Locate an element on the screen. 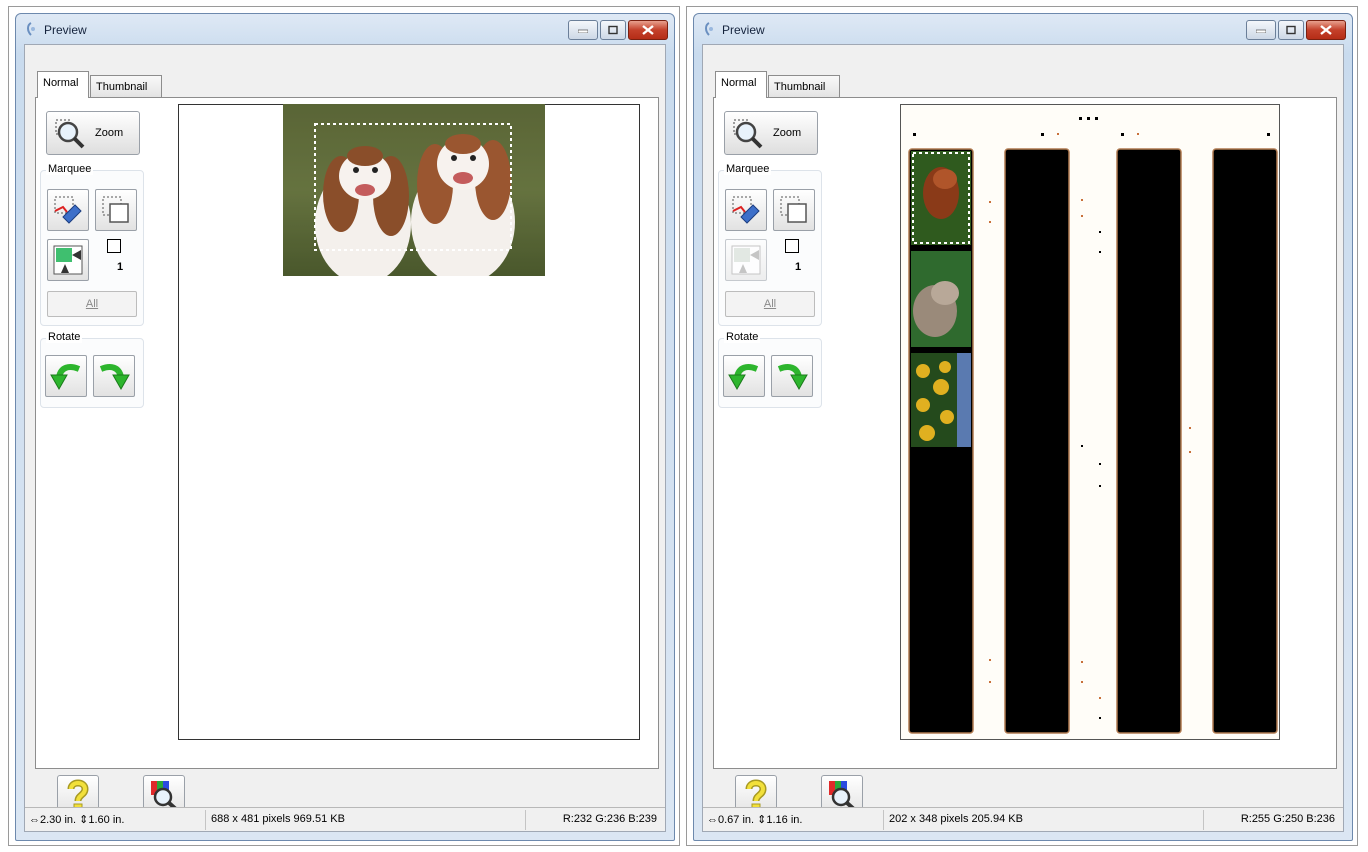 Image resolution: width=1368 pixels, height=852 pixels. dogs-photo-preview is located at coordinates (414, 190).